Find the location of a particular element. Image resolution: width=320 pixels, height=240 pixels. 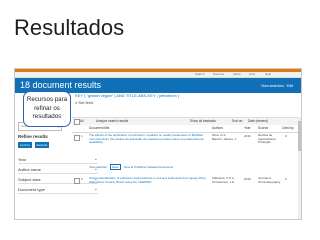

callout-line: refinar os is located at coordinates (47, 108).